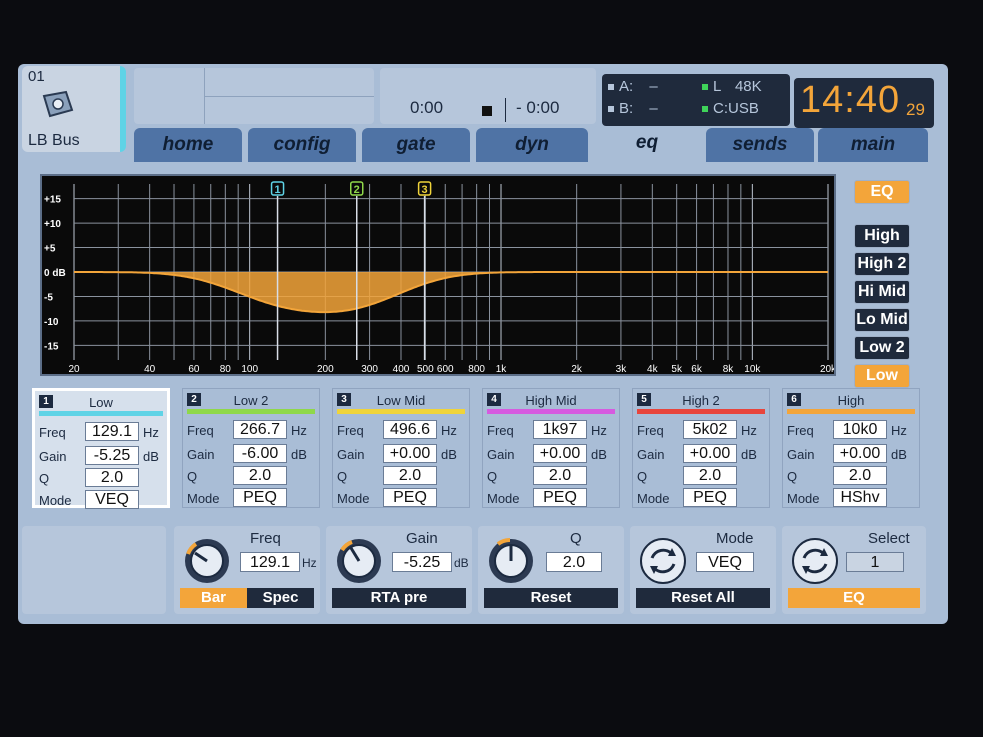  What do you see at coordinates (213, 598) in the screenshot?
I see `bar-button: Bar` at bounding box center [213, 598].